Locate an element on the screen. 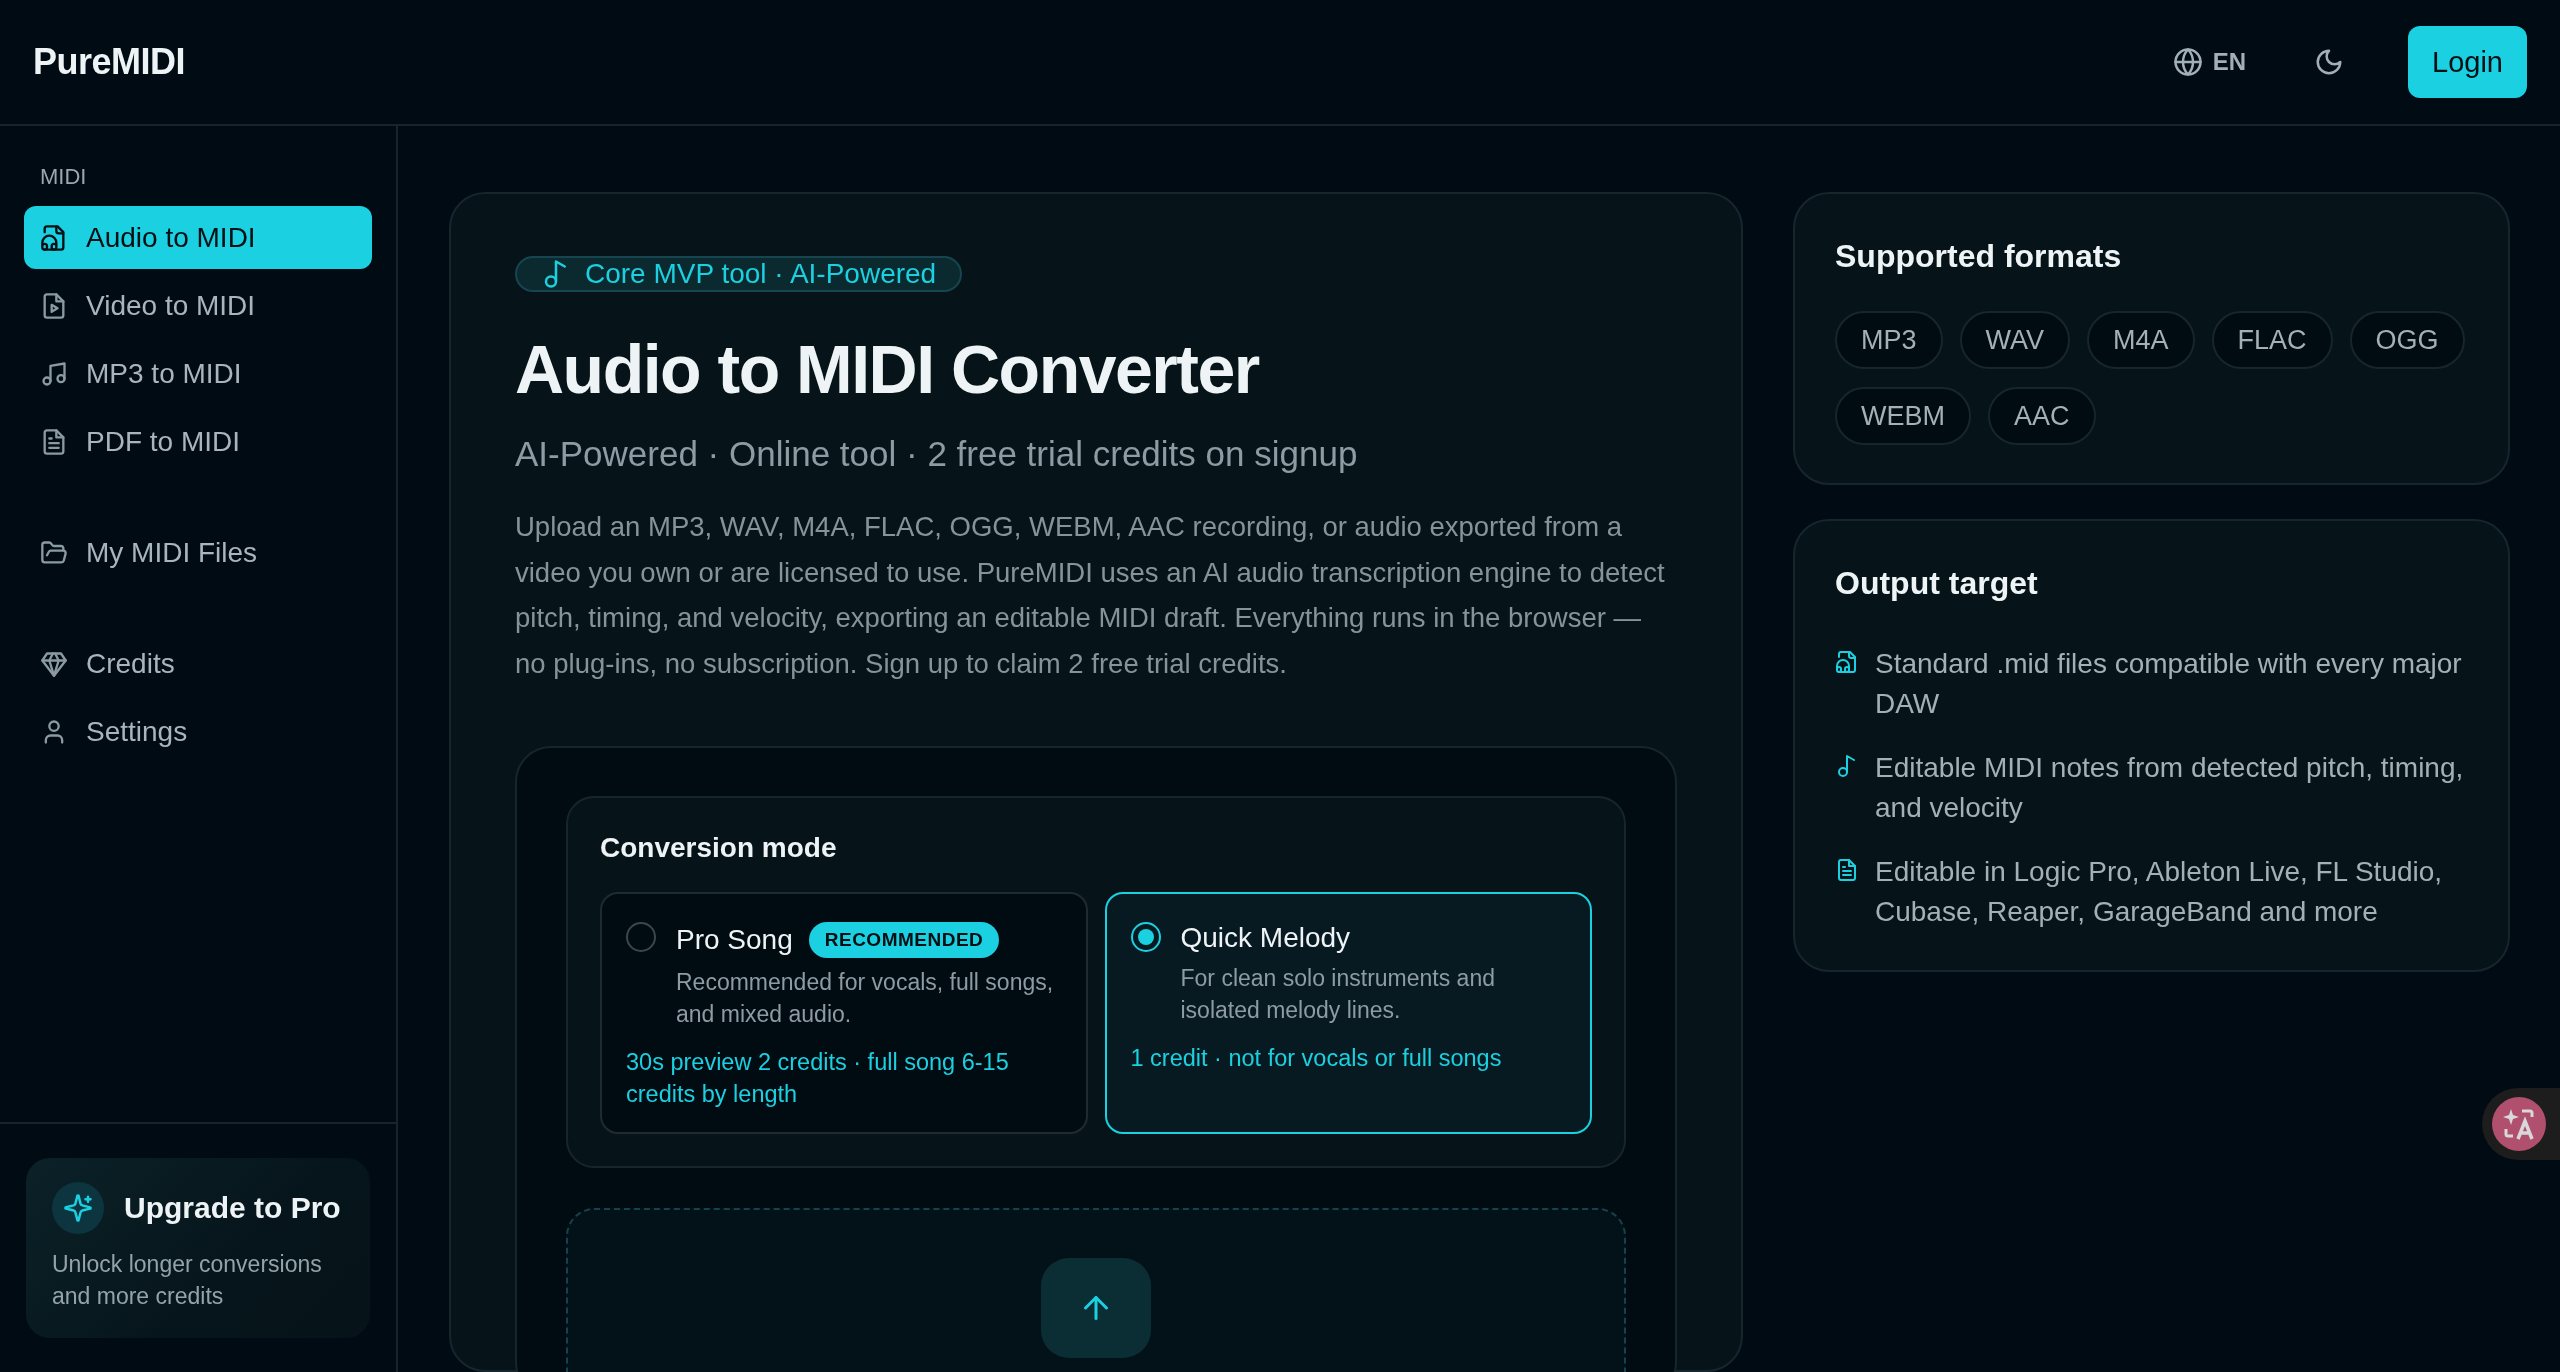  app-logo: PureMIDI is located at coordinates (109, 62).